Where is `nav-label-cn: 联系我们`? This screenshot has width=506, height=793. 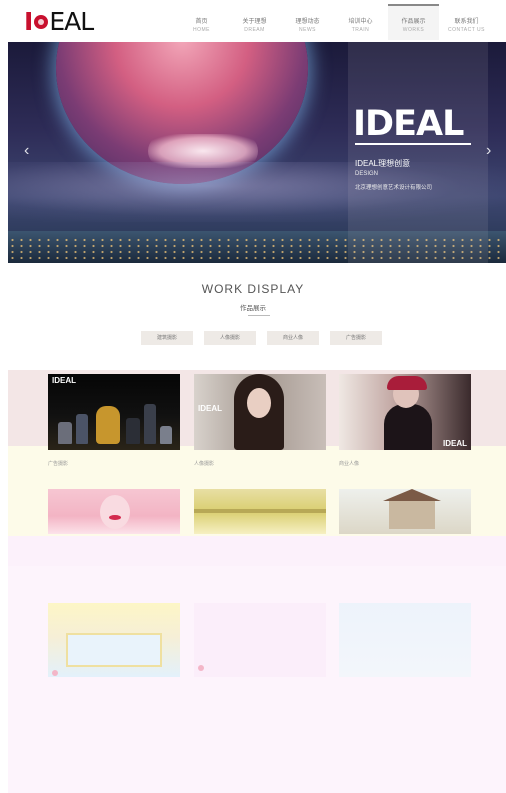 nav-label-cn: 联系我们 is located at coordinates (466, 22).